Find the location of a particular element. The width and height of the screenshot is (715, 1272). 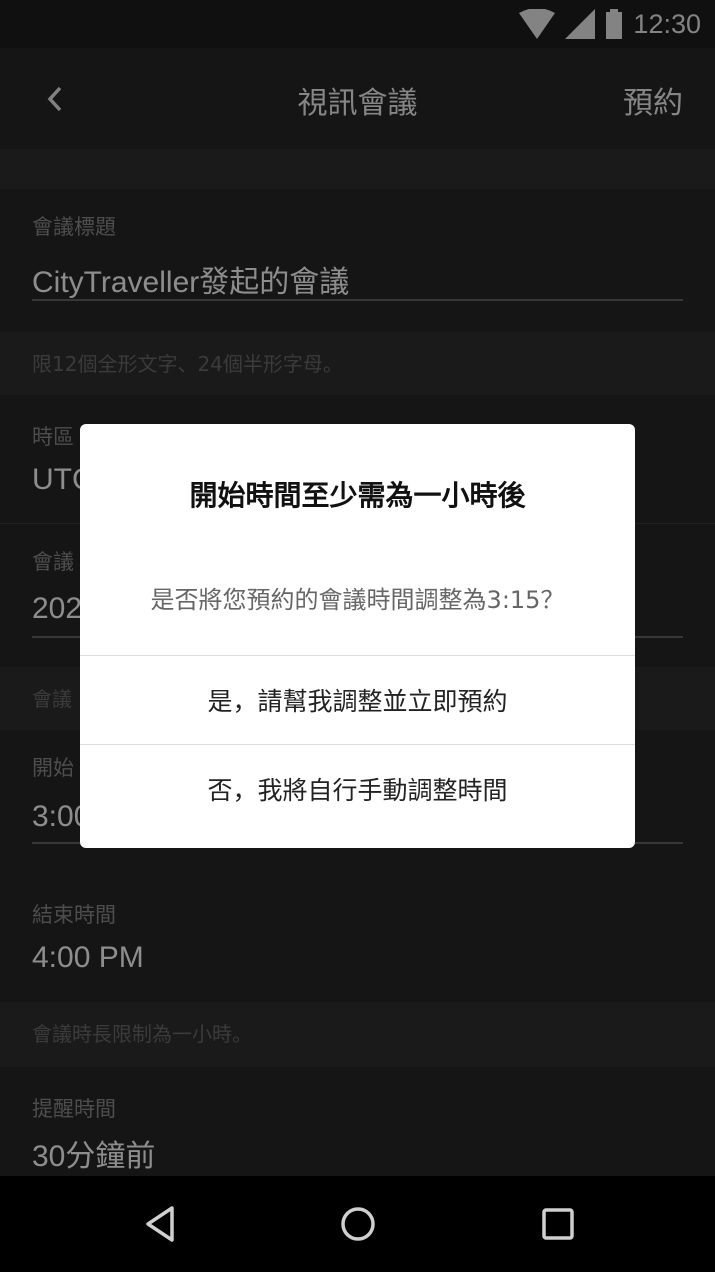

nav-recents-button is located at coordinates (558, 1224).